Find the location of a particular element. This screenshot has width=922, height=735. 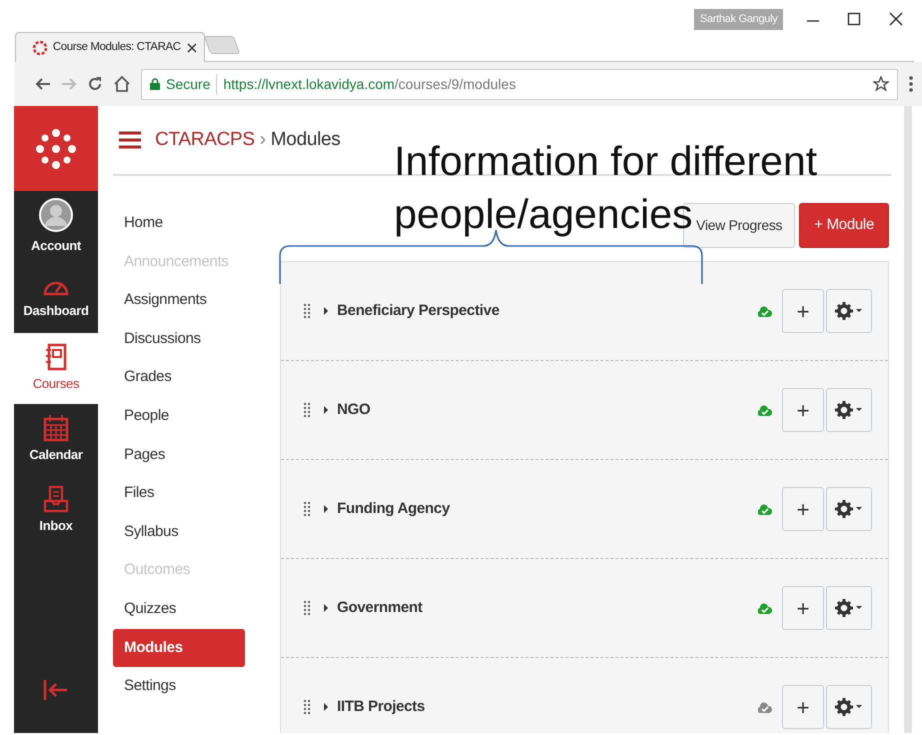

calendar-icon is located at coordinates (56, 428).